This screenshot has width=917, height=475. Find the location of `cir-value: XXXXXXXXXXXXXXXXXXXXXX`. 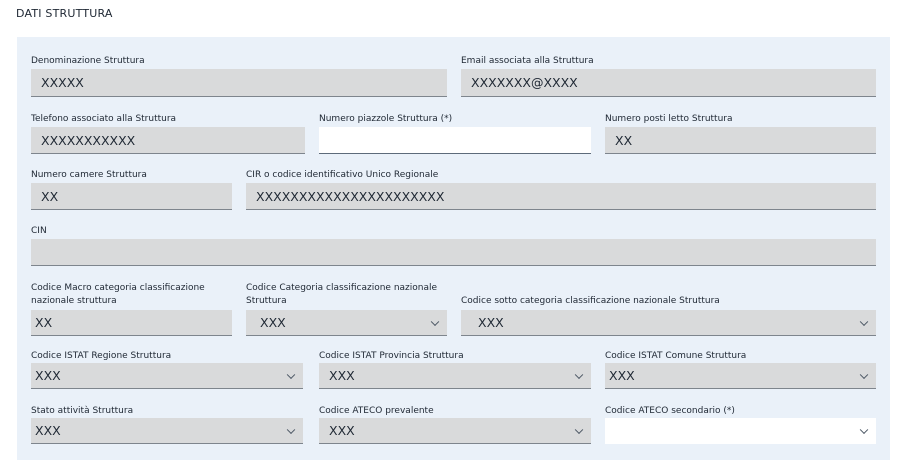

cir-value: XXXXXXXXXXXXXXXXXXXXXX is located at coordinates (350, 196).